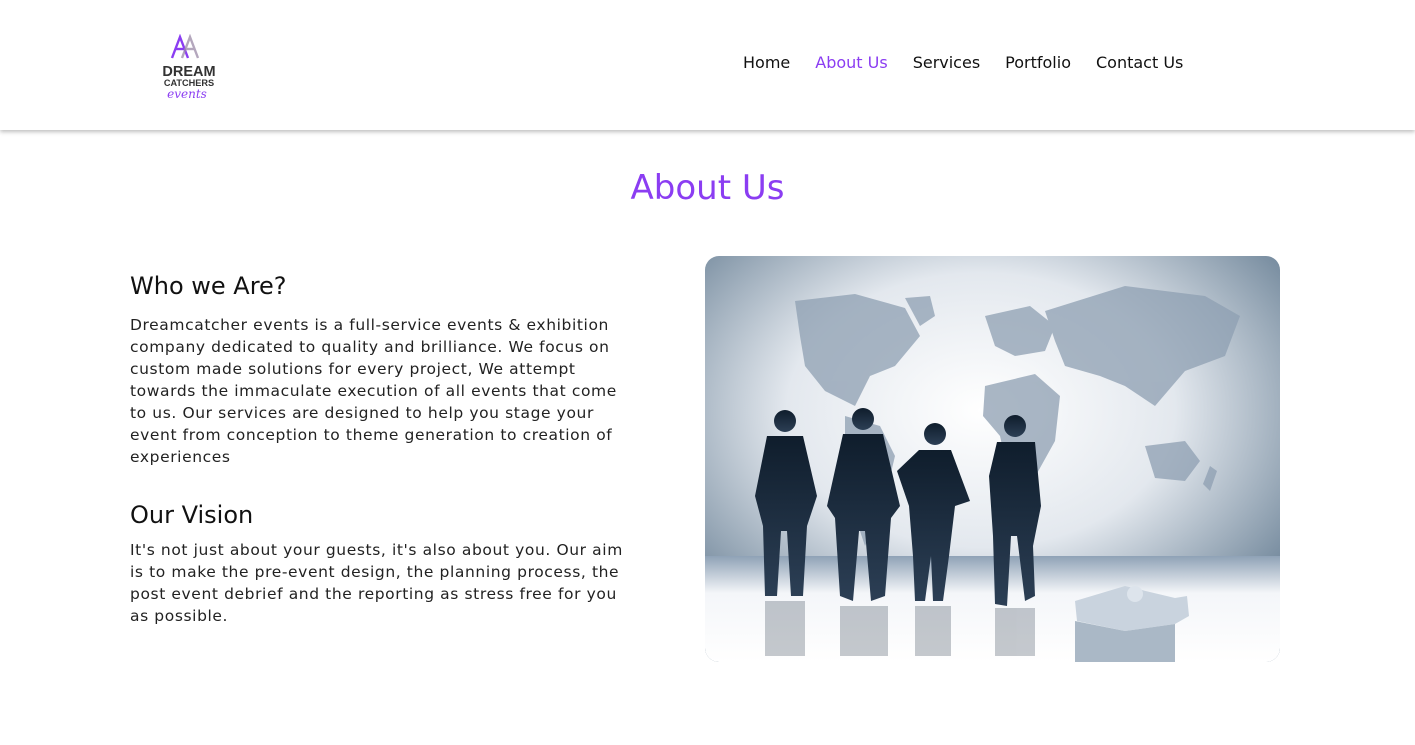  What do you see at coordinates (946, 63) in the screenshot?
I see `nav-services: Services` at bounding box center [946, 63].